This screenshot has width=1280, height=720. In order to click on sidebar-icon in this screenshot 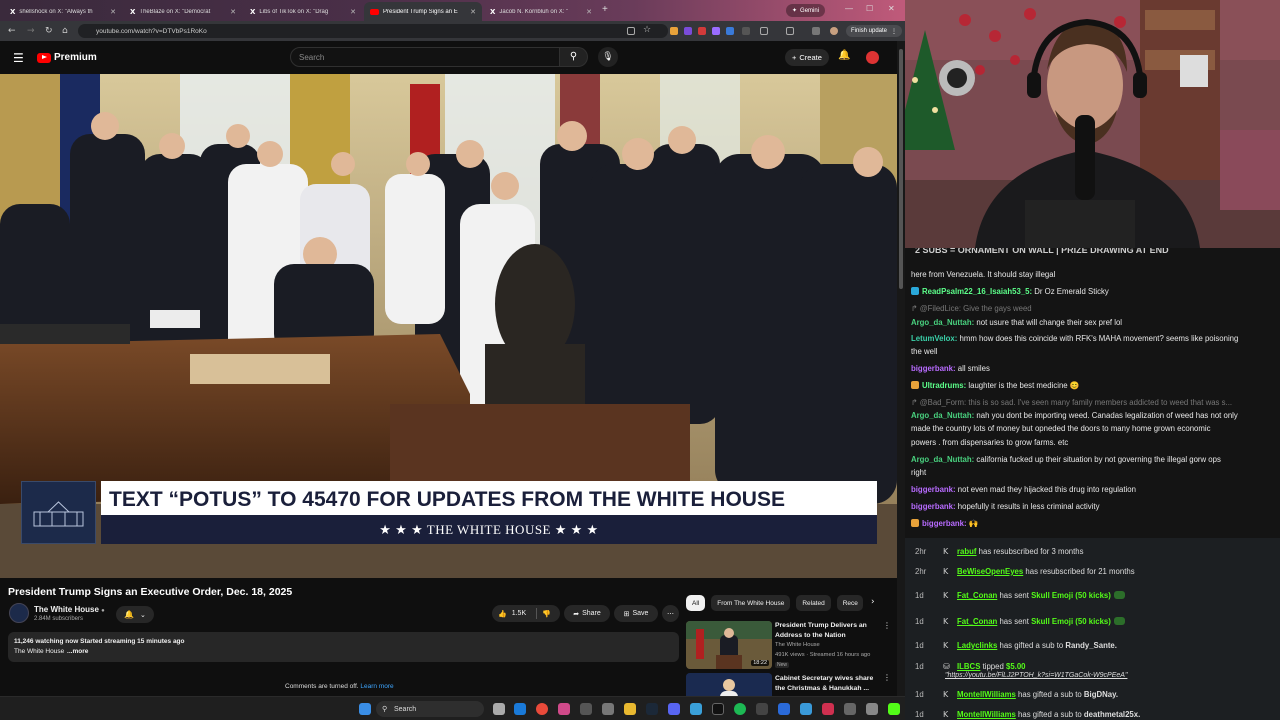, I will do `click(790, 31)`.